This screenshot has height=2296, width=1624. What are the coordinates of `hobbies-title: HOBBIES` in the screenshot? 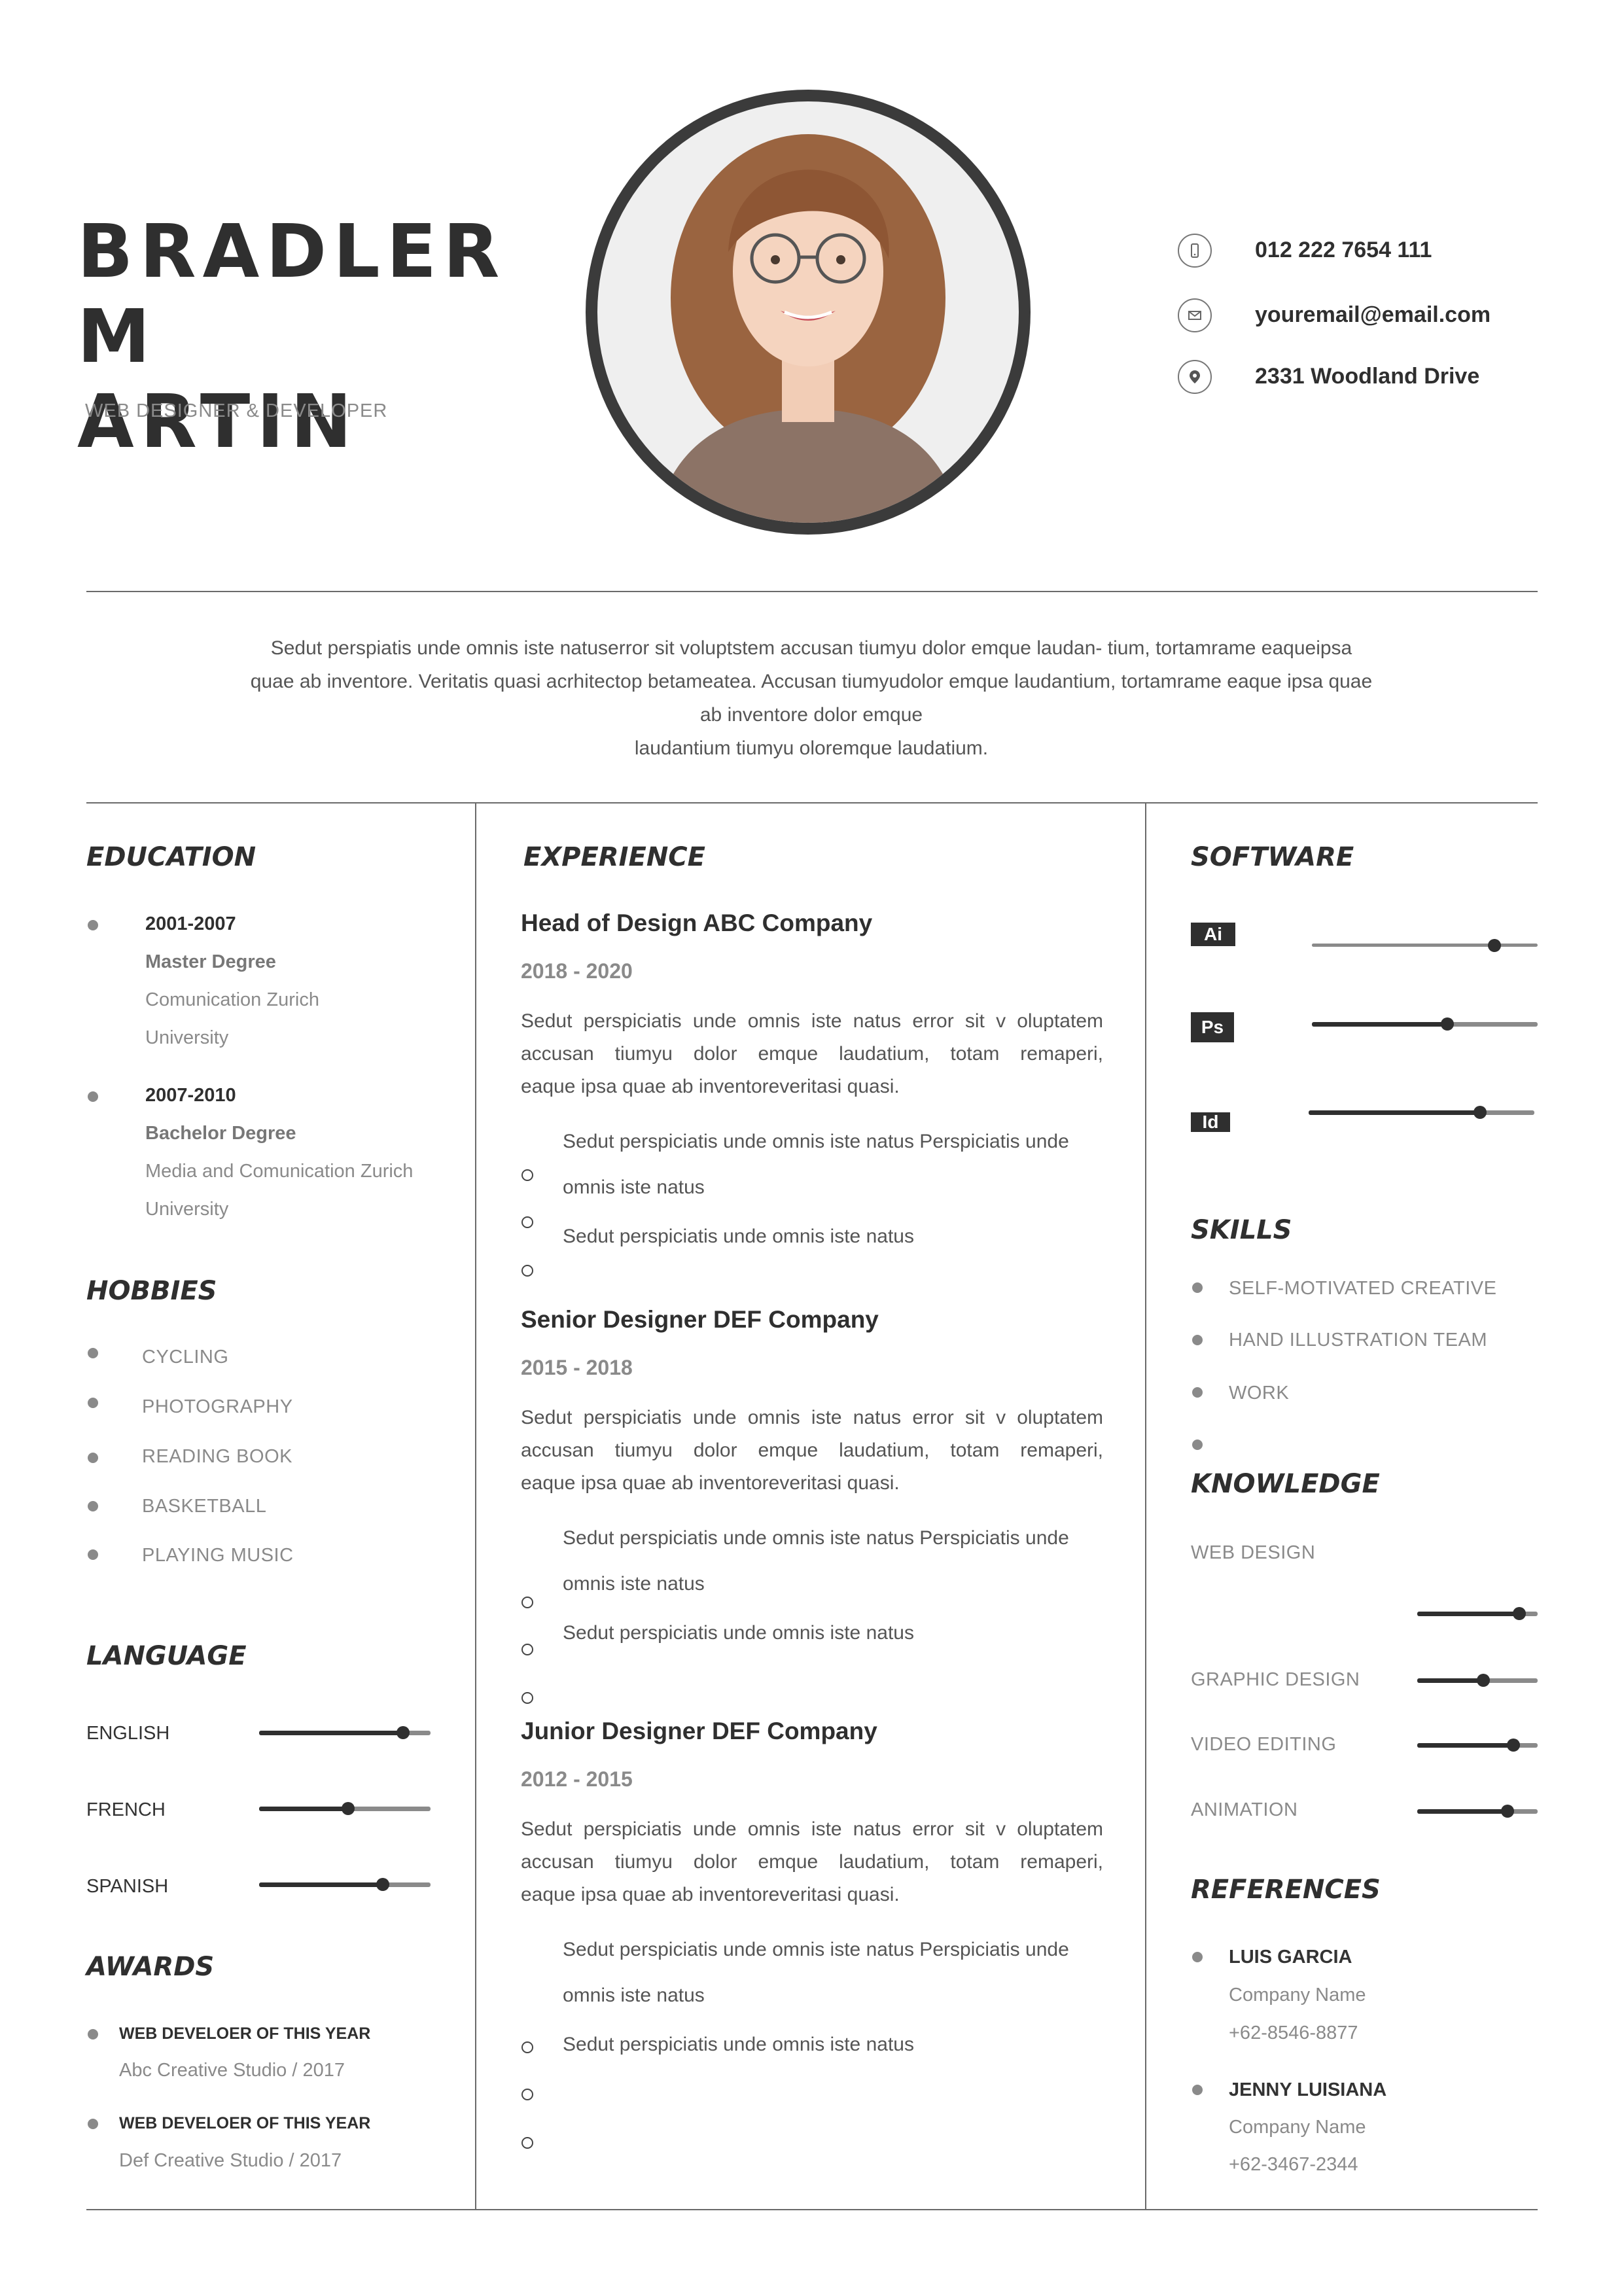 It's located at (151, 1291).